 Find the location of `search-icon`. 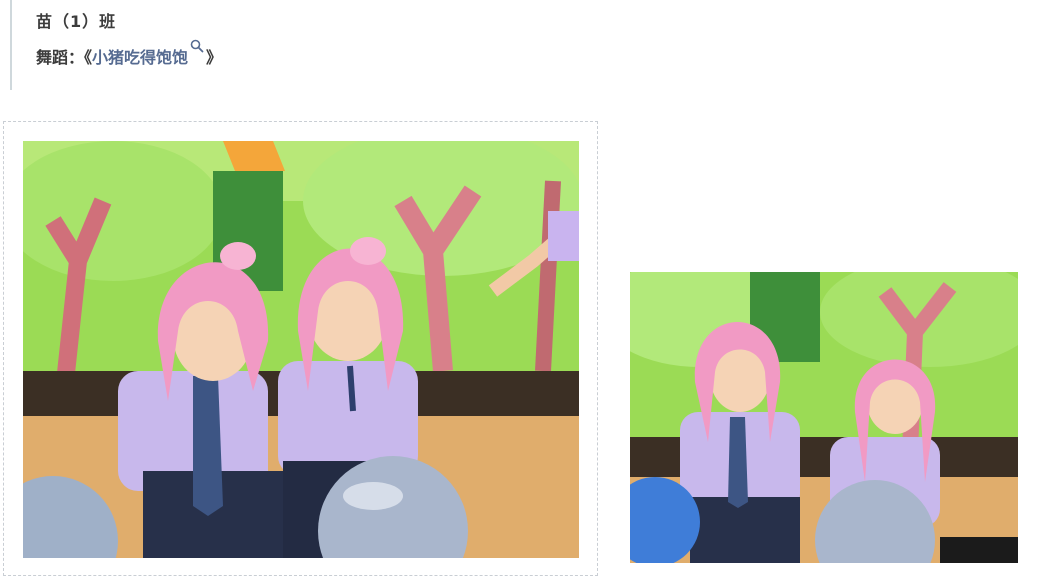

search-icon is located at coordinates (197, 45).